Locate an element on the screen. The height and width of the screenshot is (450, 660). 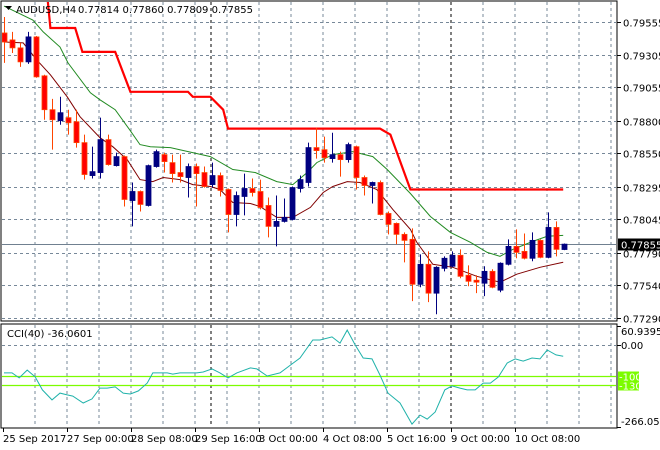
chart-ohlc: 0.77814 0.77860 0.77809 0.77855 is located at coordinates (165, 10).